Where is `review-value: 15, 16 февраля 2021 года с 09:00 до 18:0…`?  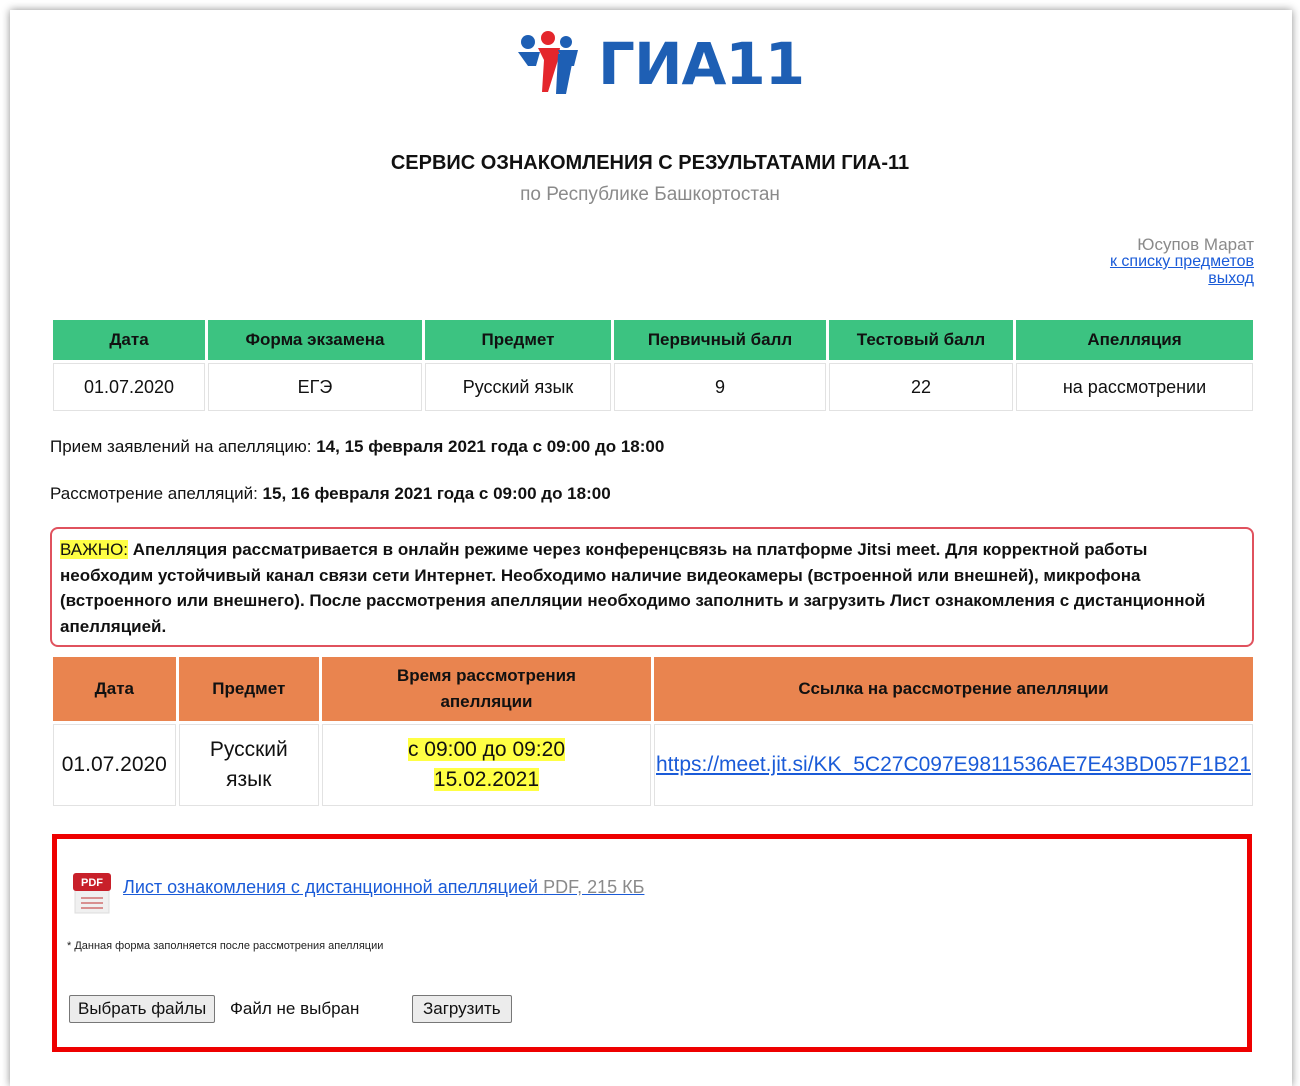 review-value: 15, 16 февраля 2021 года с 09:00 до 18:0… is located at coordinates (436, 493).